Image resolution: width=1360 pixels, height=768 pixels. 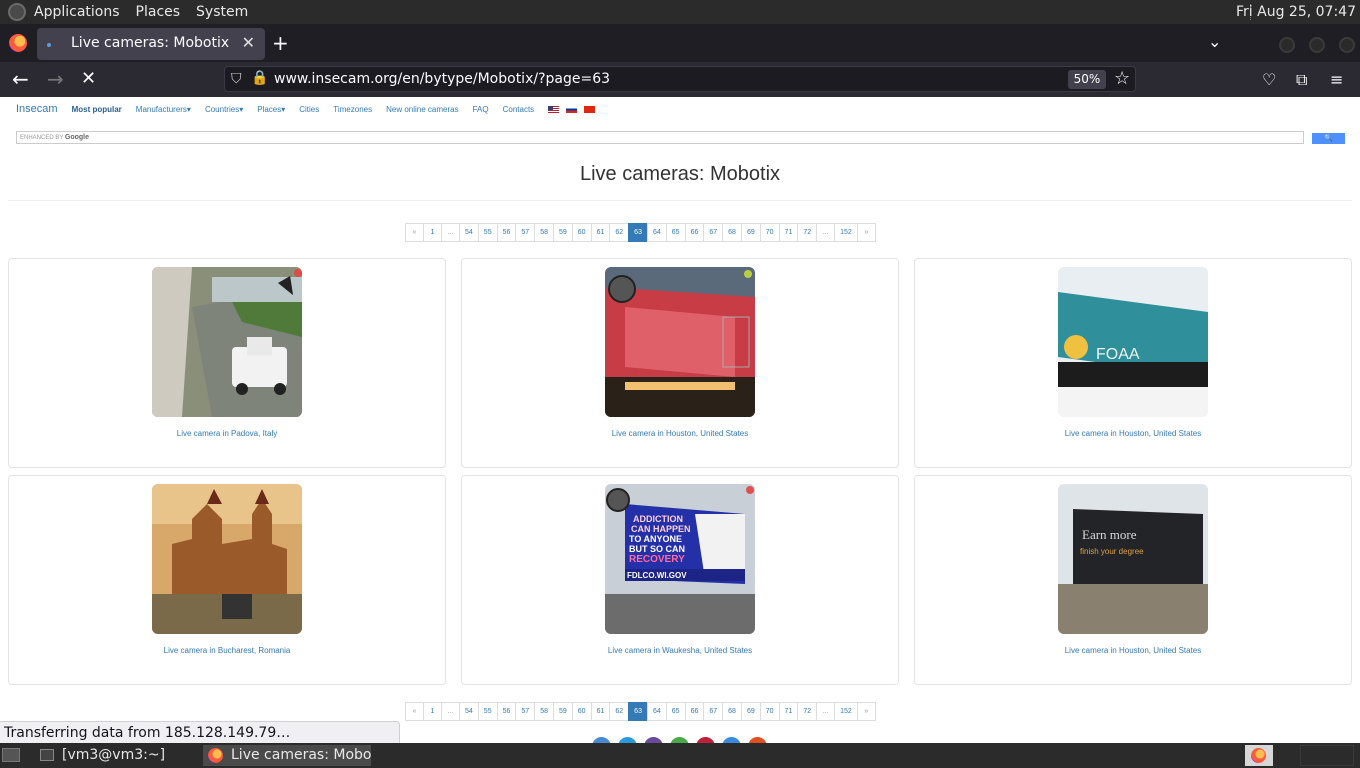 I want to click on camera-caption-link: Live camera in Bucharest, Romania, so click(x=227, y=650).